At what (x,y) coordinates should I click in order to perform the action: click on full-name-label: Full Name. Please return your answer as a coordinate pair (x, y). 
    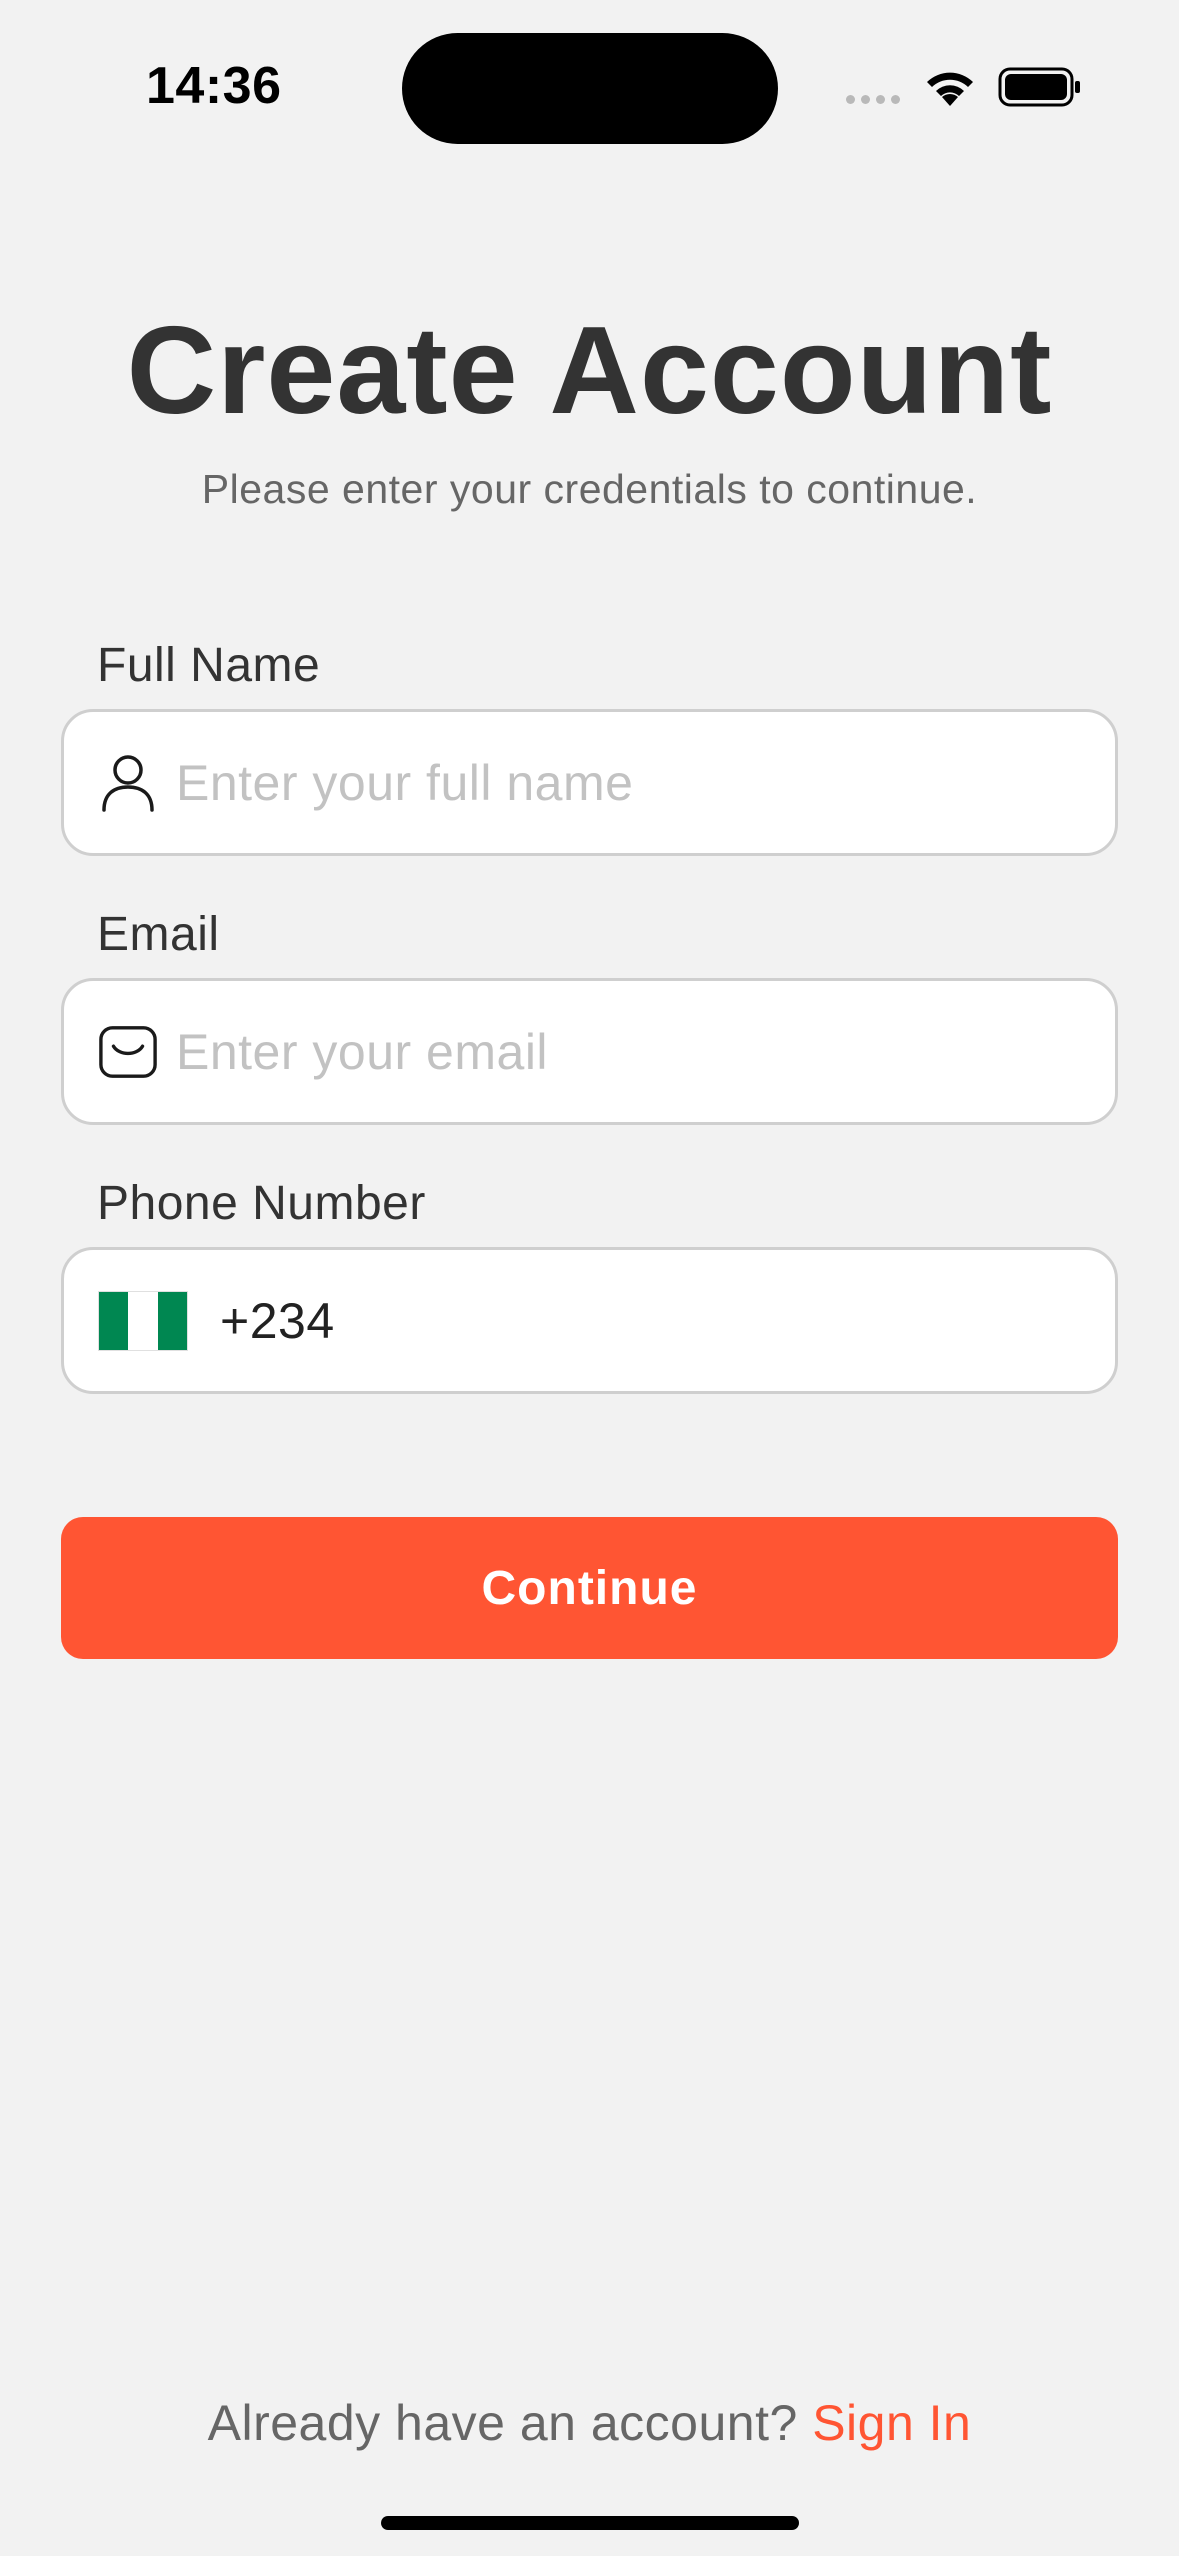
    Looking at the image, I should click on (209, 665).